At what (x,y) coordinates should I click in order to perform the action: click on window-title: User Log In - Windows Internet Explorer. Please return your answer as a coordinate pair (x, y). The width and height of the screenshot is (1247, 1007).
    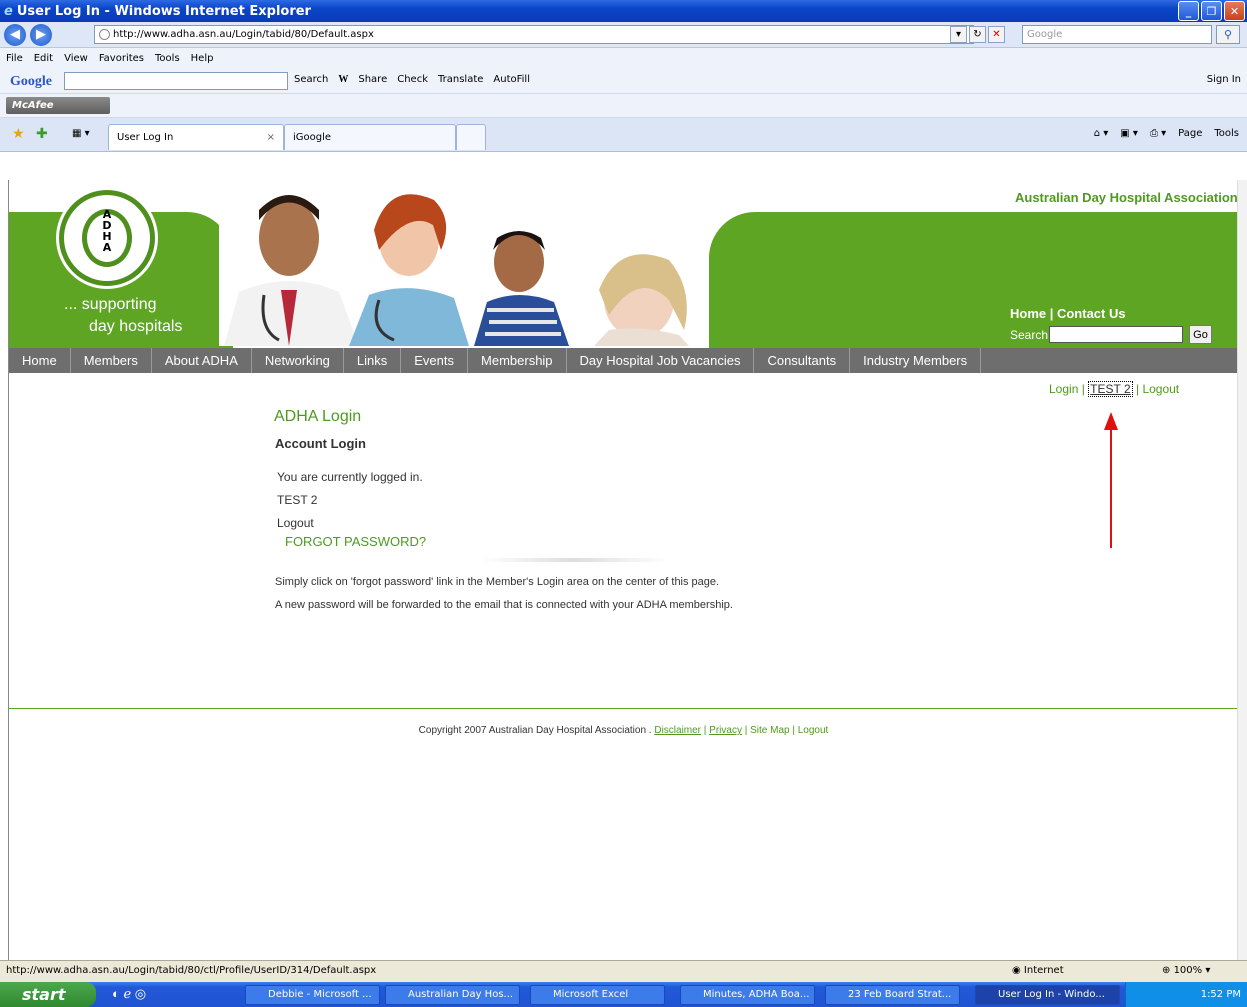
    Looking at the image, I should click on (163, 11).